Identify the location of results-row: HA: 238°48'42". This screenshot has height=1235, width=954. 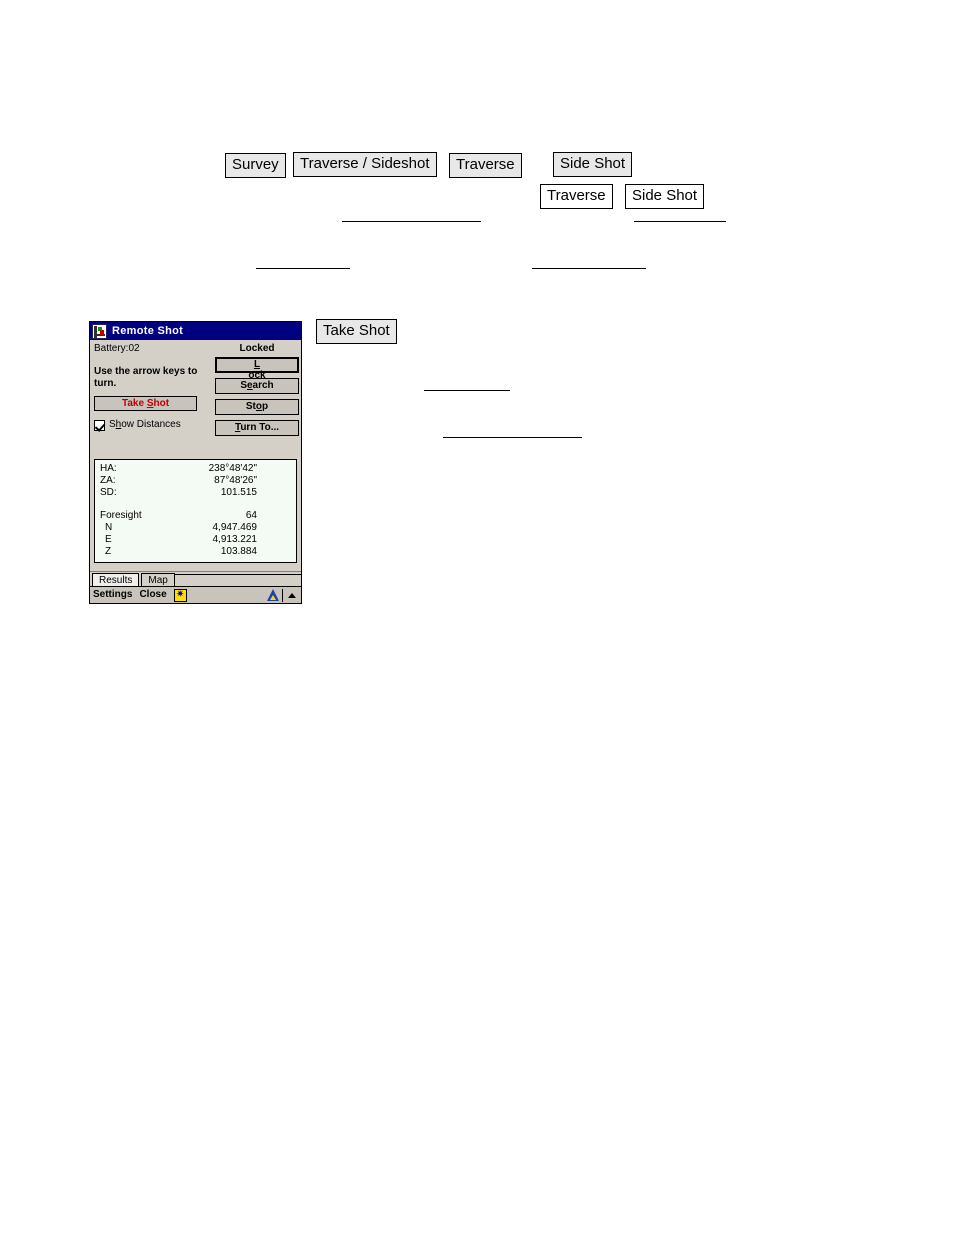
(195, 469).